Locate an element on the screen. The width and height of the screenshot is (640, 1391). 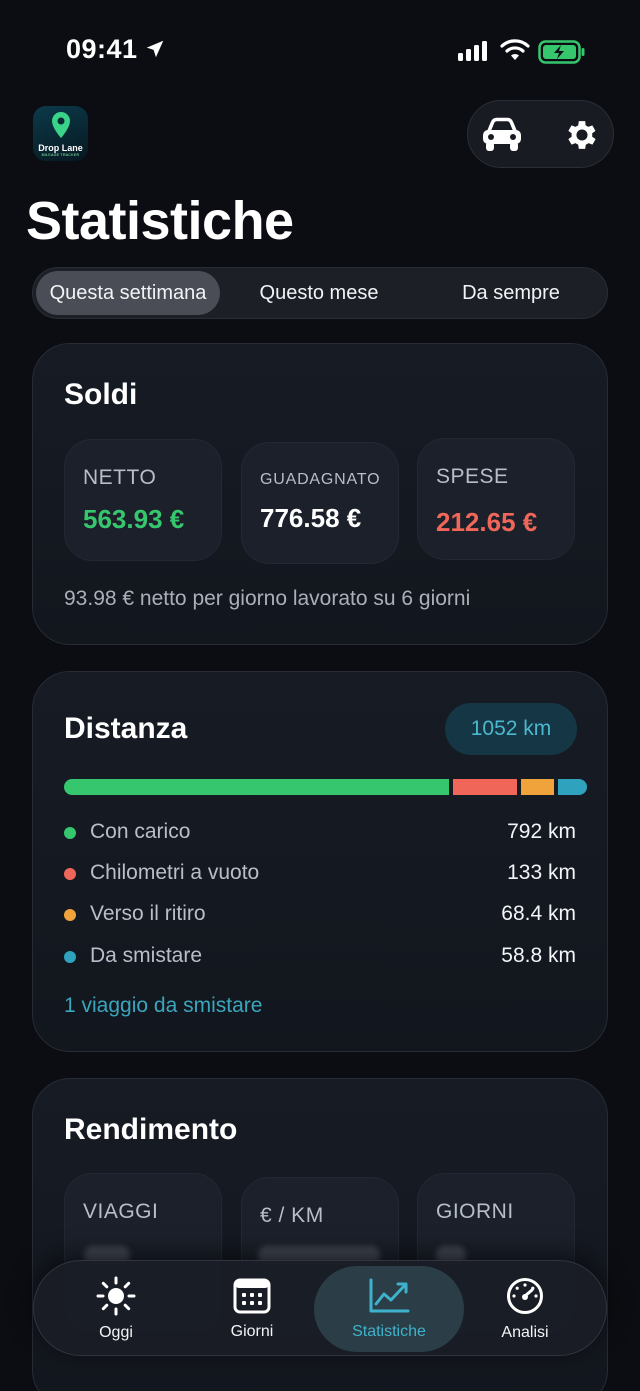
bottom-tab-bar: Oggi Giorni Statistiche Analisi is located at coordinates (320, 1308).